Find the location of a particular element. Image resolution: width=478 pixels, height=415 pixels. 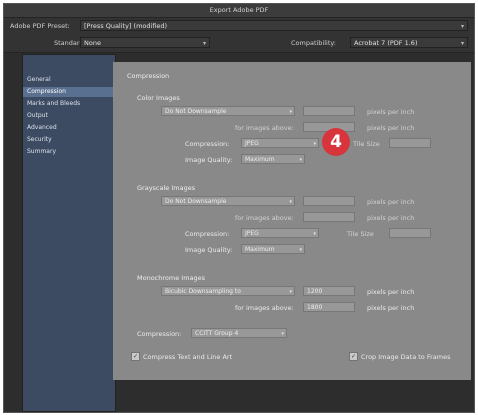

window-title: Export Adobe PDF is located at coordinates (239, 11).